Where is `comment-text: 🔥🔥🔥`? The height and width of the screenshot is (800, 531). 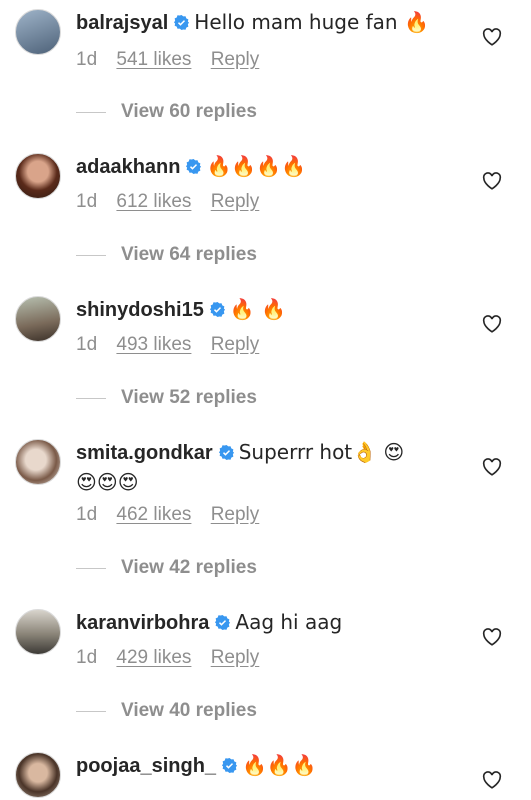
comment-text: 🔥🔥🔥 is located at coordinates (279, 765).